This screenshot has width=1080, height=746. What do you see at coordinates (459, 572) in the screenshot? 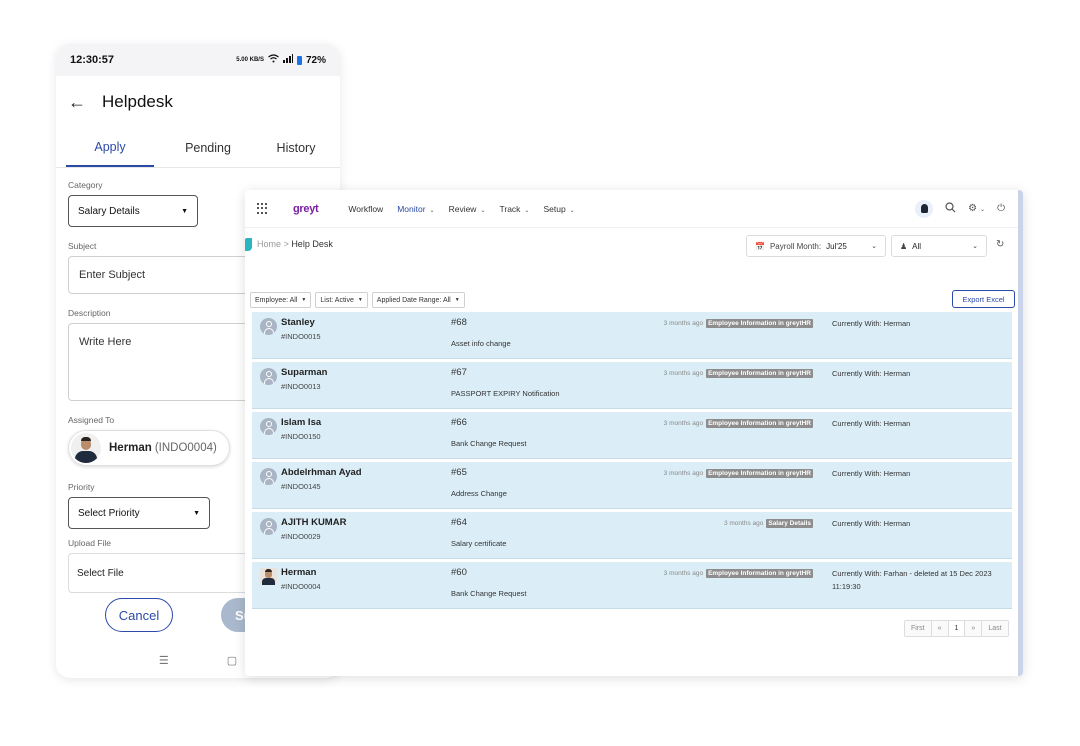
I see `request-number: #60` at bounding box center [459, 572].